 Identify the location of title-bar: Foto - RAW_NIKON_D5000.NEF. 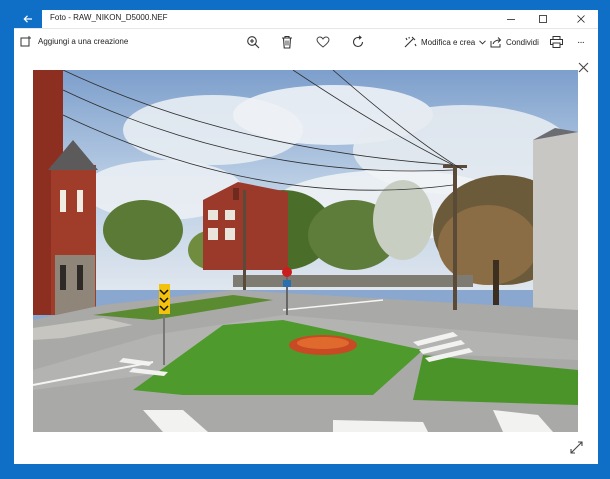
(306, 19).